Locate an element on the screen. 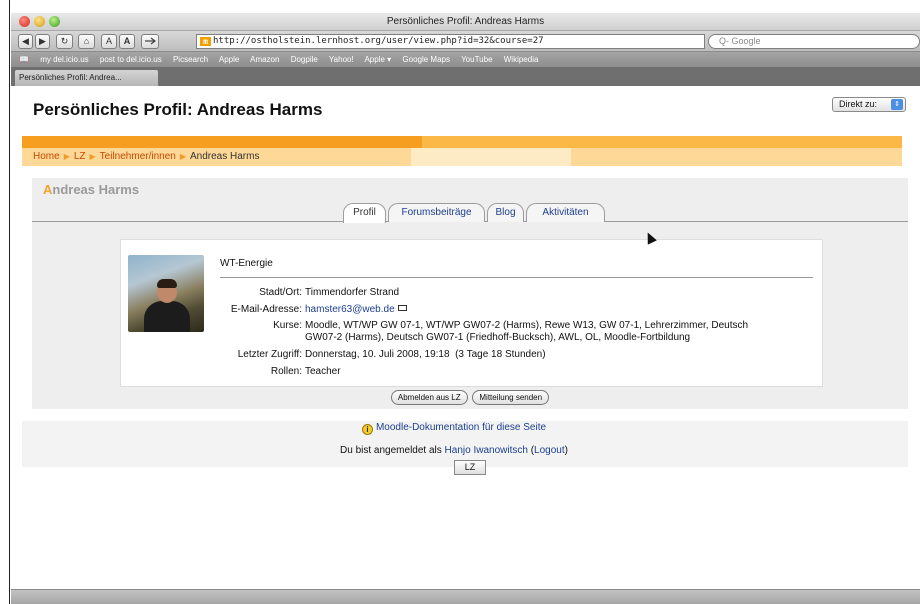 Image resolution: width=920 pixels, height=604 pixels. text-smaller-button: A is located at coordinates (109, 41).